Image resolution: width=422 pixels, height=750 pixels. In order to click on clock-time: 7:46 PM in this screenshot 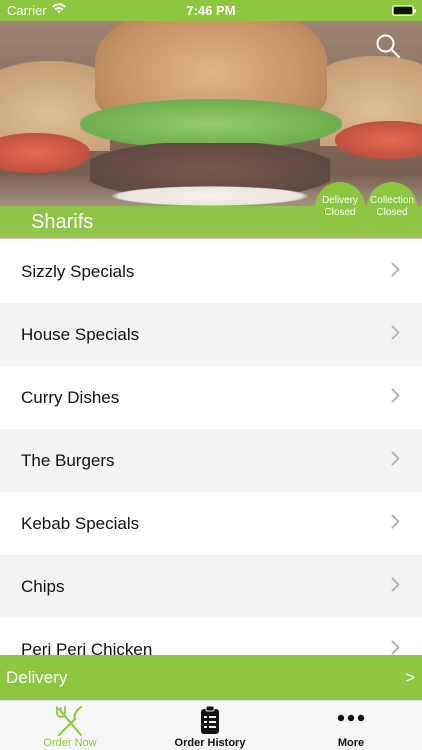, I will do `click(211, 10)`.